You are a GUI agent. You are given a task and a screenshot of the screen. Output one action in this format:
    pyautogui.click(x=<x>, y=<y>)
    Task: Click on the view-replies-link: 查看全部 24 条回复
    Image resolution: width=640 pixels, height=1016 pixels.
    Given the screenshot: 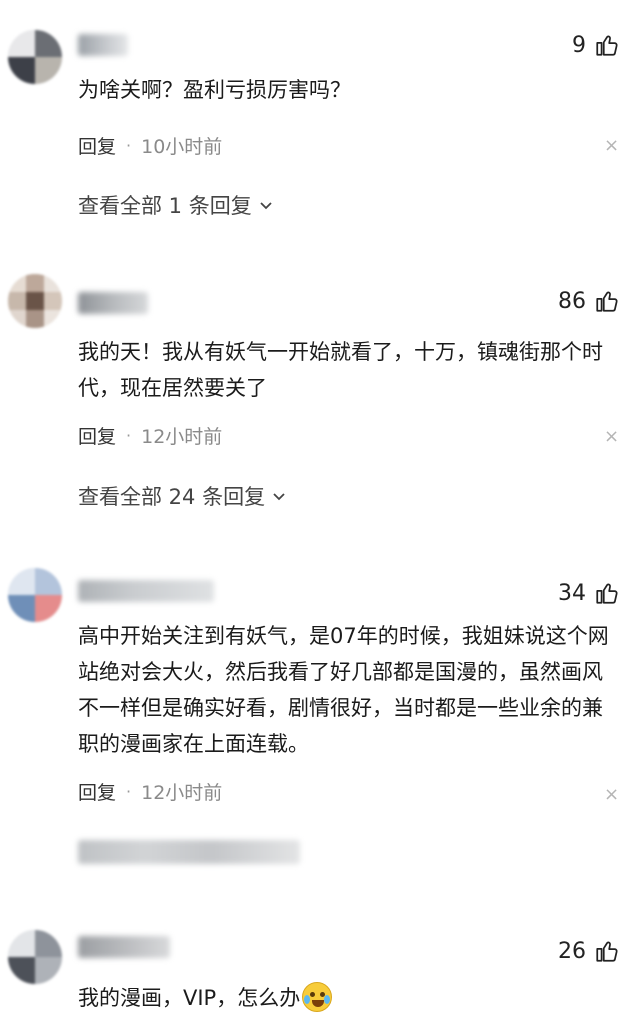 What is the action you would take?
    pyautogui.click(x=182, y=496)
    